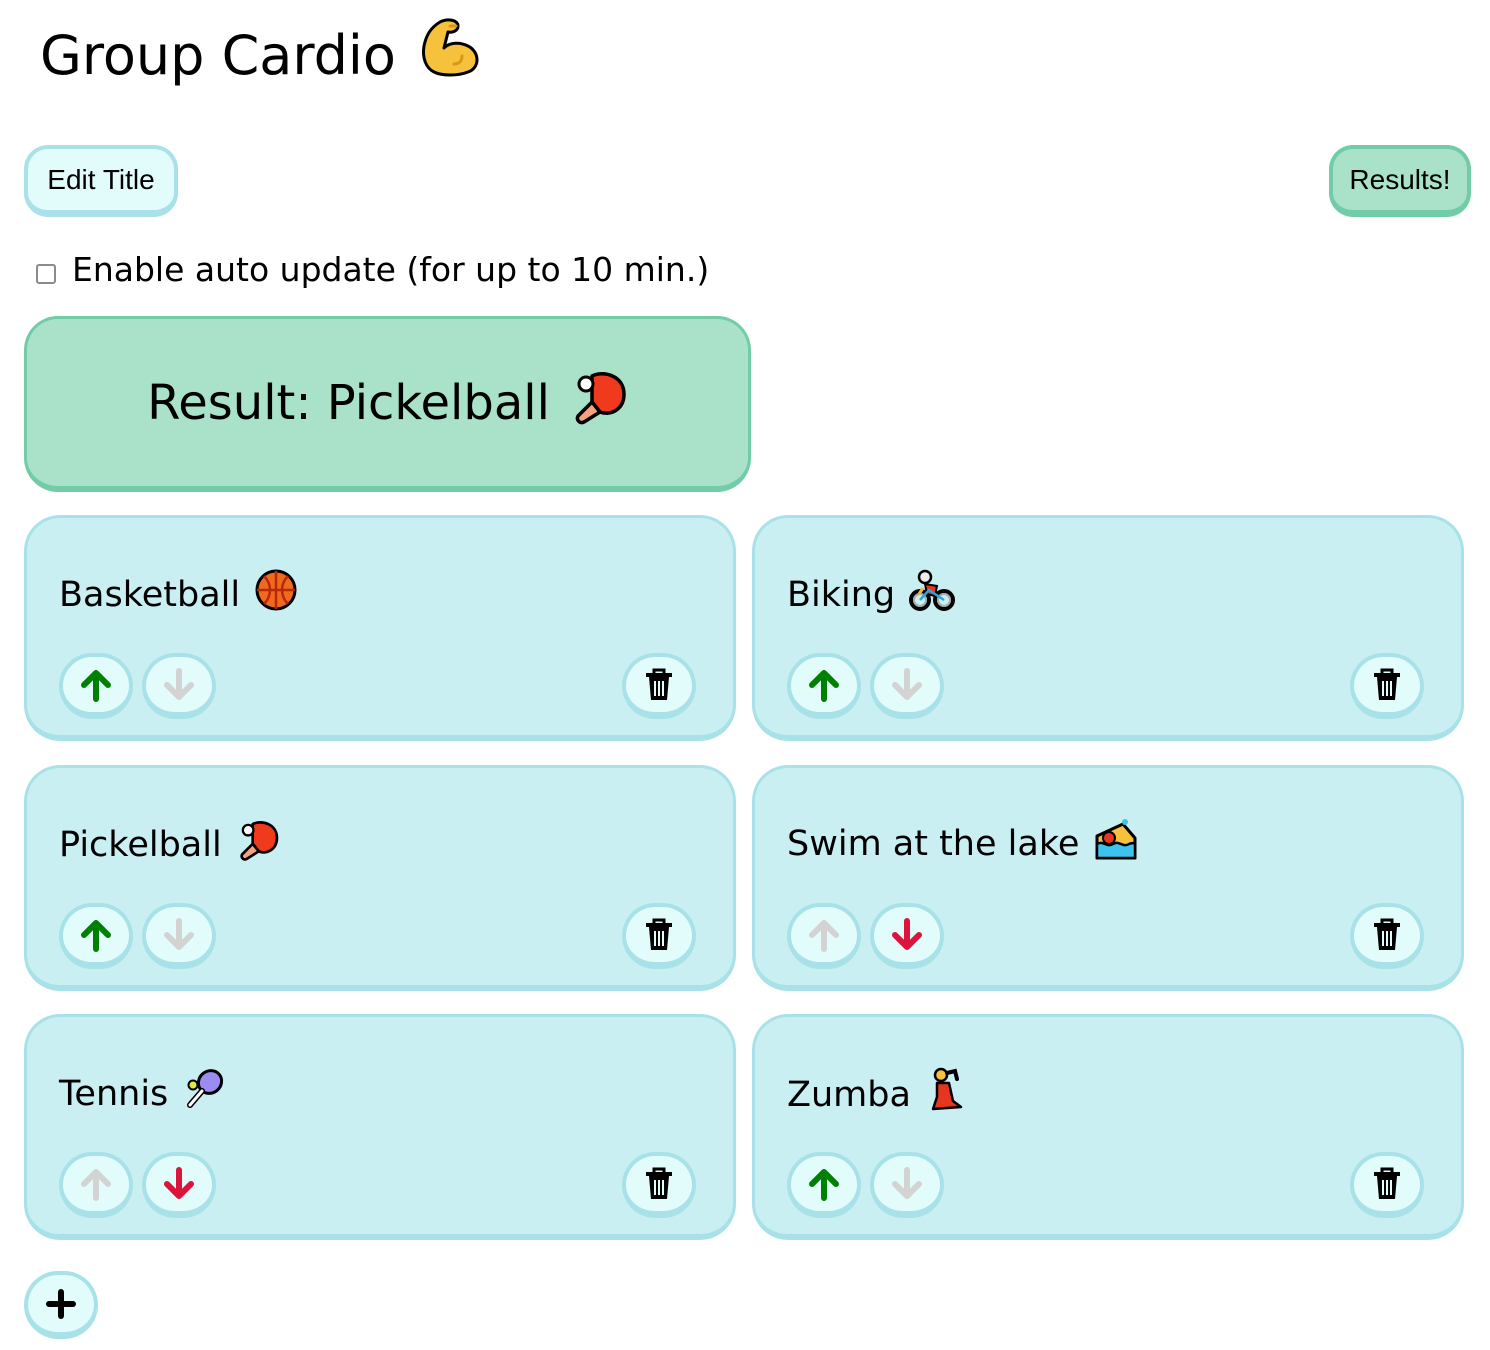 This screenshot has height=1350, width=1490. I want to click on option-card: Basketball, so click(380, 628).